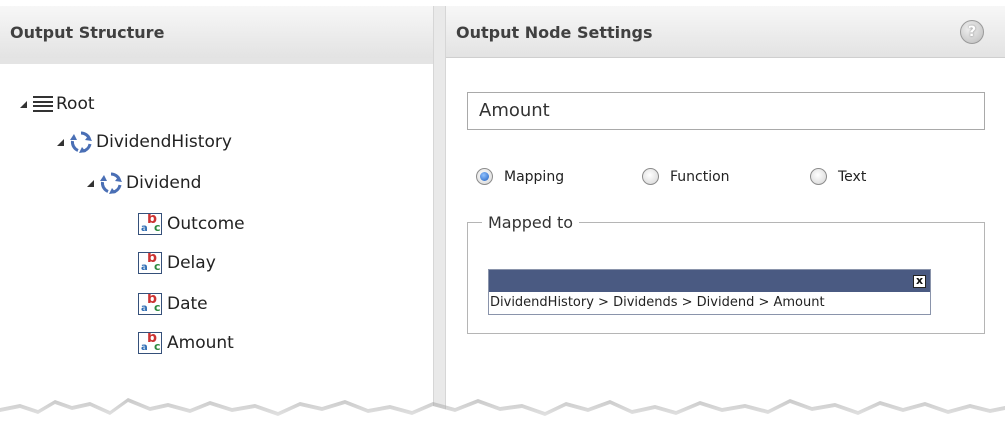 The width and height of the screenshot is (1005, 436). Describe the element at coordinates (725, 32) in the screenshot. I see `output-node-settings-header: Output Node Settings` at that location.